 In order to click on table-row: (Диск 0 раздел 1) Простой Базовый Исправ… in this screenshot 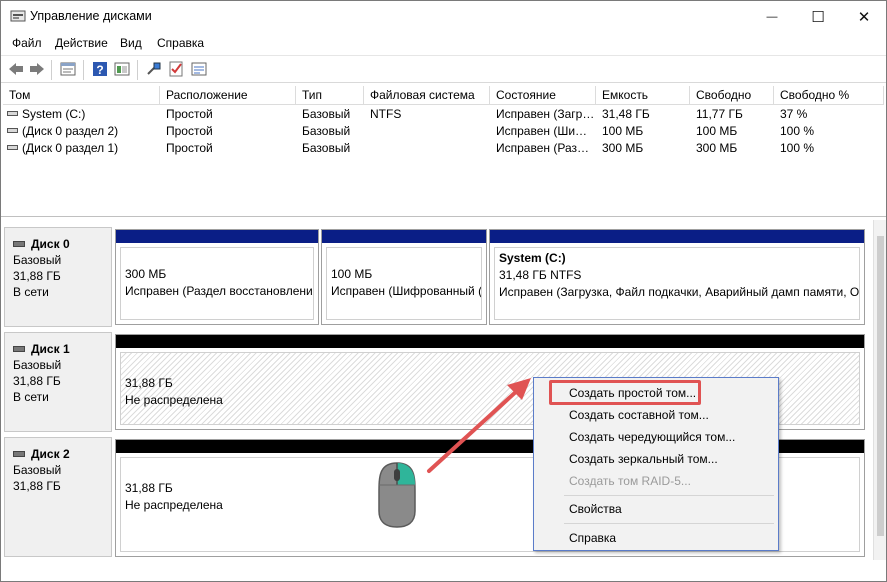, I will do `click(443, 148)`.